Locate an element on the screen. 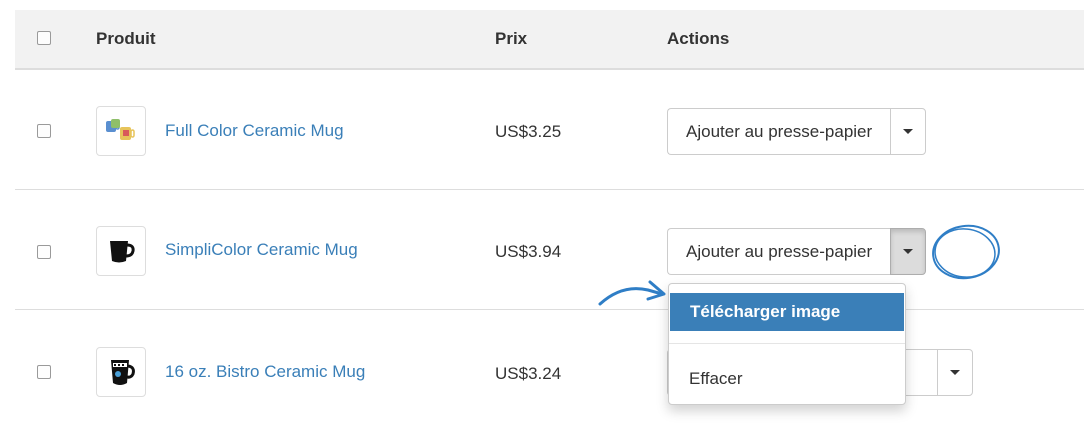  color-mugs-thumbnail is located at coordinates (121, 131).